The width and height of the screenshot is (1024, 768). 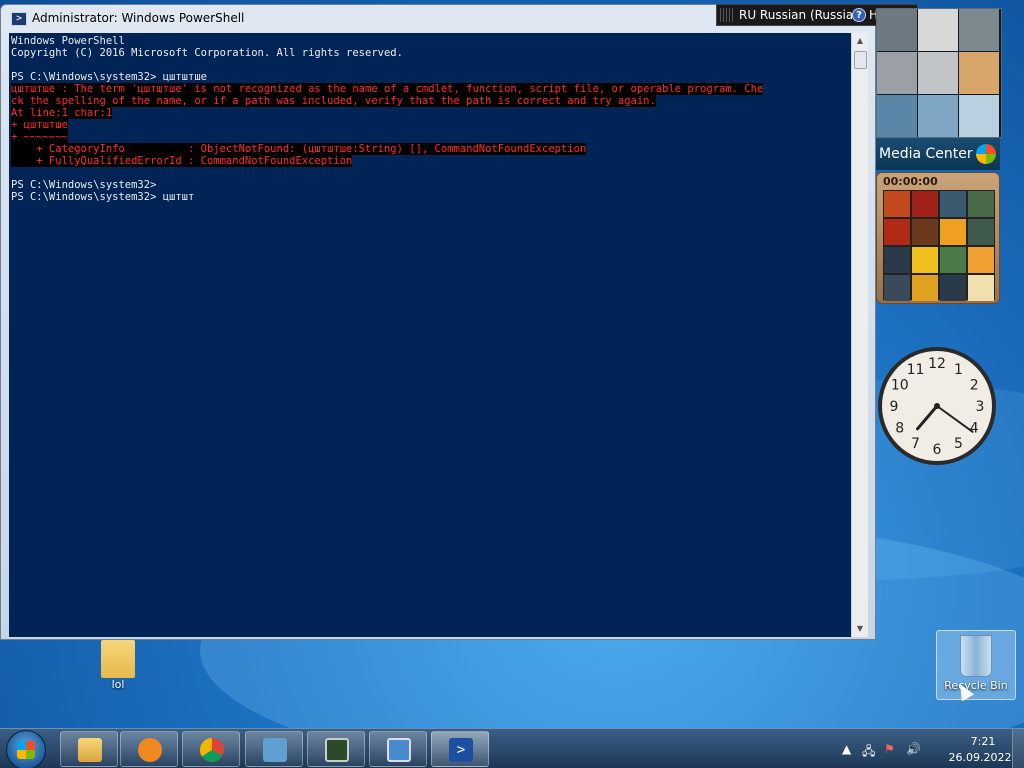 I want to click on console-line: PS C:\Windows\system32>, so click(x=84, y=185).